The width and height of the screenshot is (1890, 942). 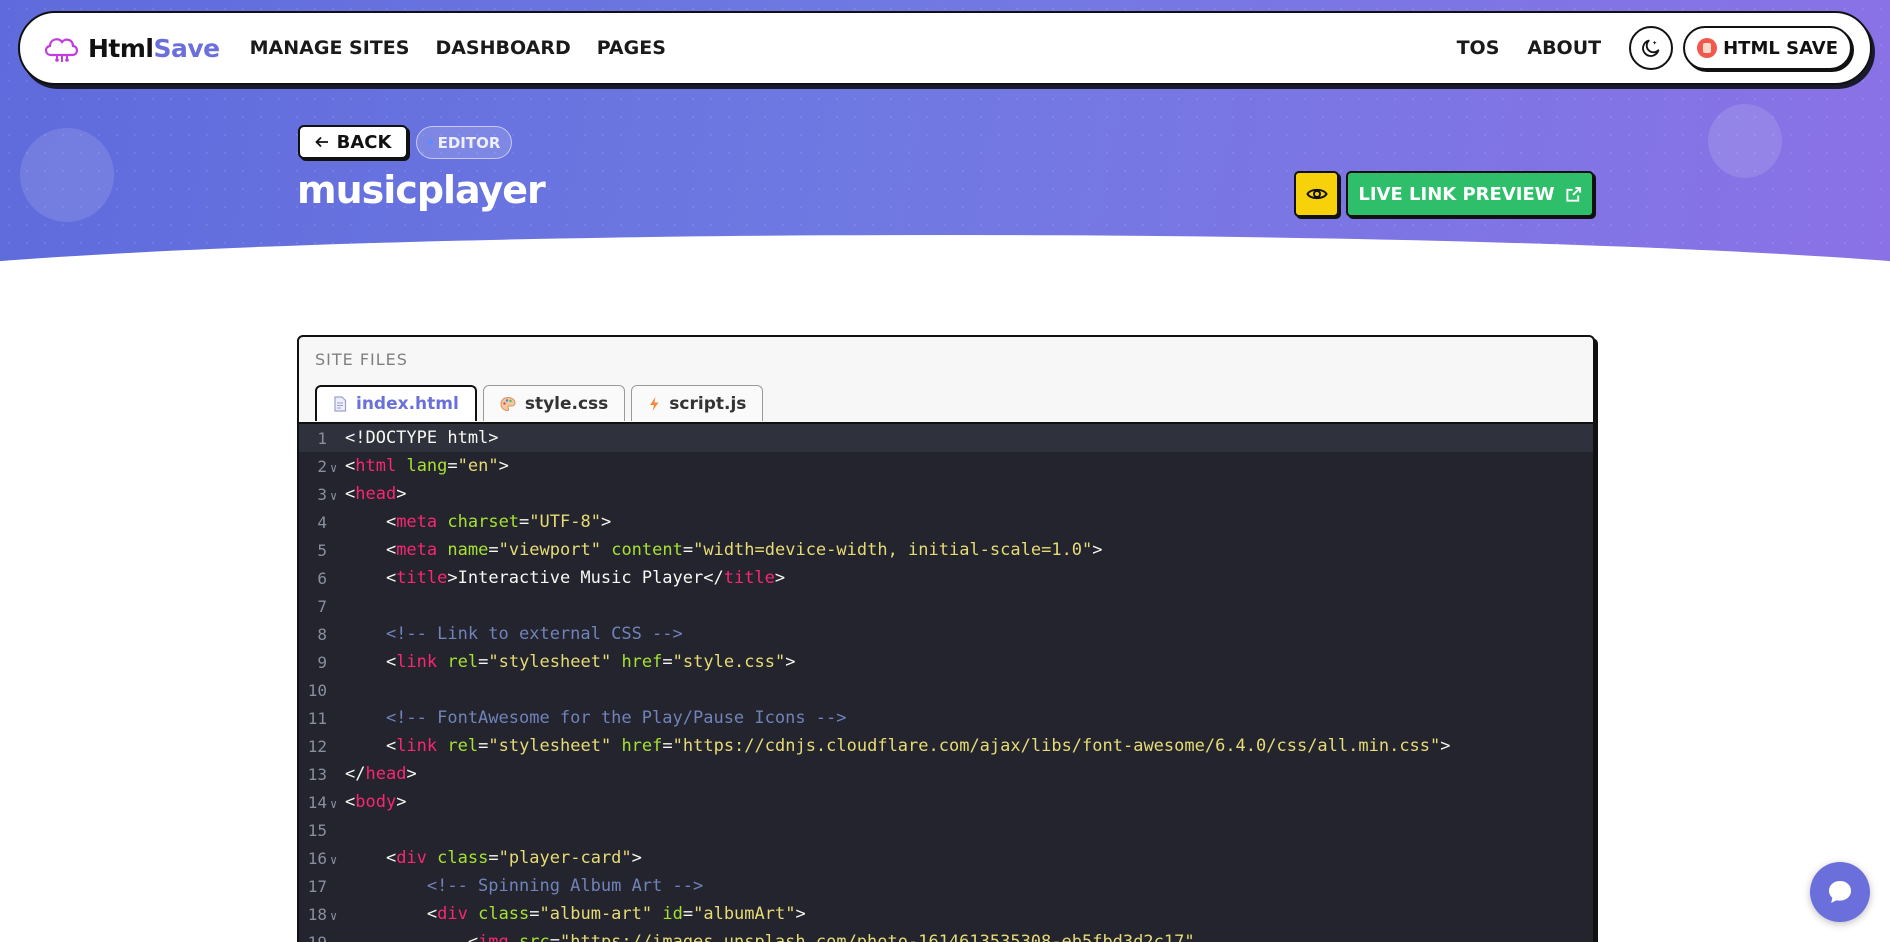 What do you see at coordinates (524, 886) in the screenshot?
I see `code-token: <!-- Spinning Album Art -->` at bounding box center [524, 886].